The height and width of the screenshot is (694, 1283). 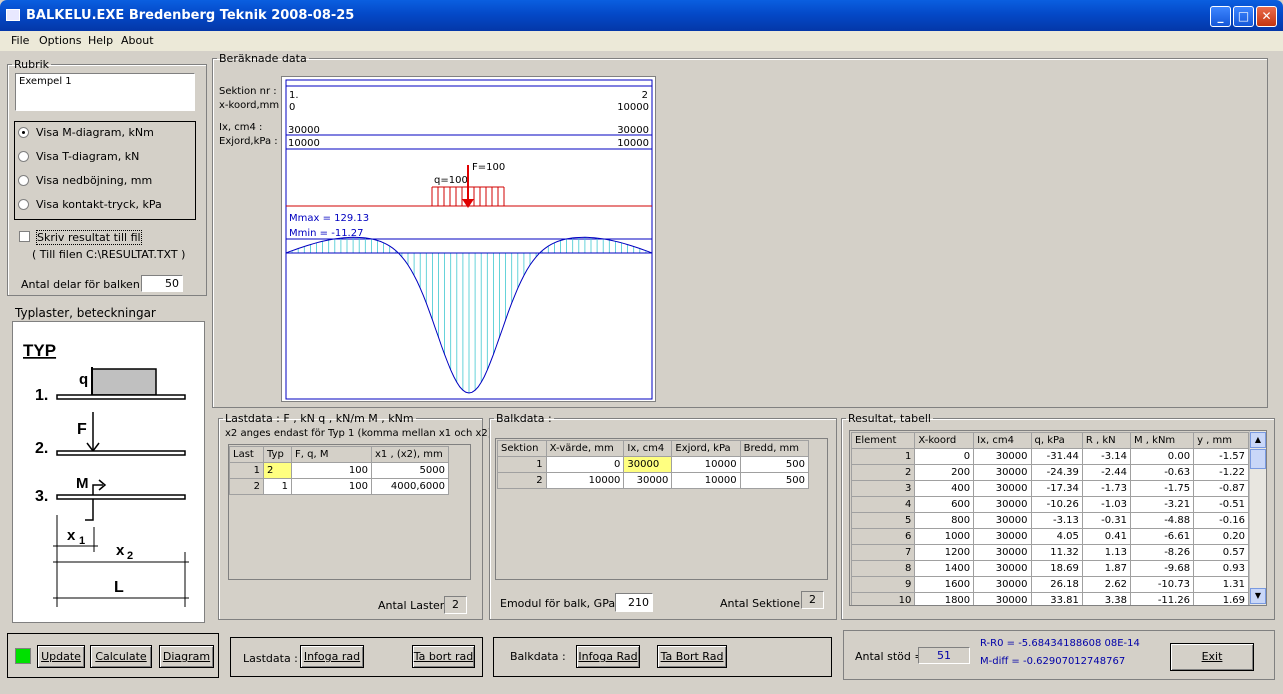 I want to click on table-row: 4 600 30000 -10.26 -1.03 -3.21 -0.51, so click(x=1049, y=504).